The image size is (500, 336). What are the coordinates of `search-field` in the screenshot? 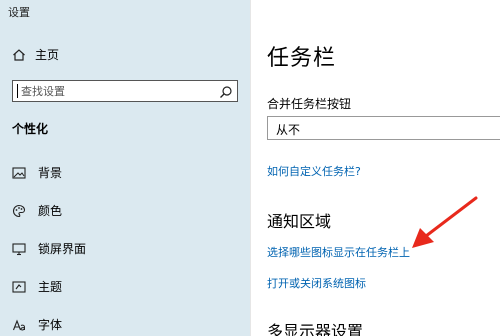 It's located at (125, 91).